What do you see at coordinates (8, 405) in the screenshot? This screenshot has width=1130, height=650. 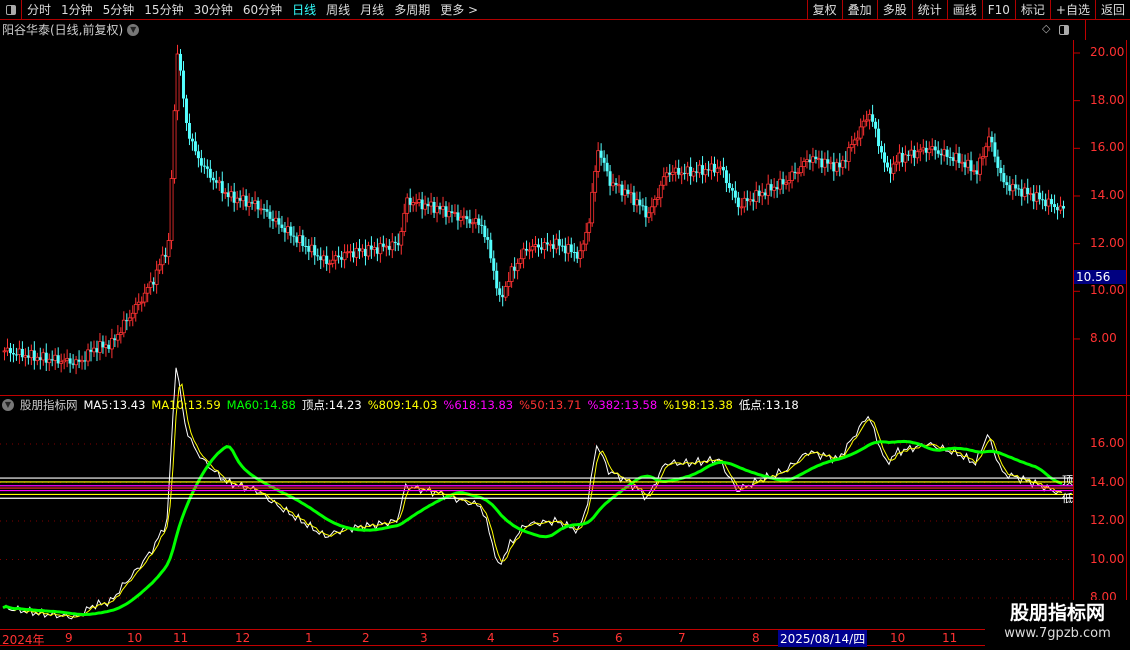 I see `chevron-down-icon: ▼` at bounding box center [8, 405].